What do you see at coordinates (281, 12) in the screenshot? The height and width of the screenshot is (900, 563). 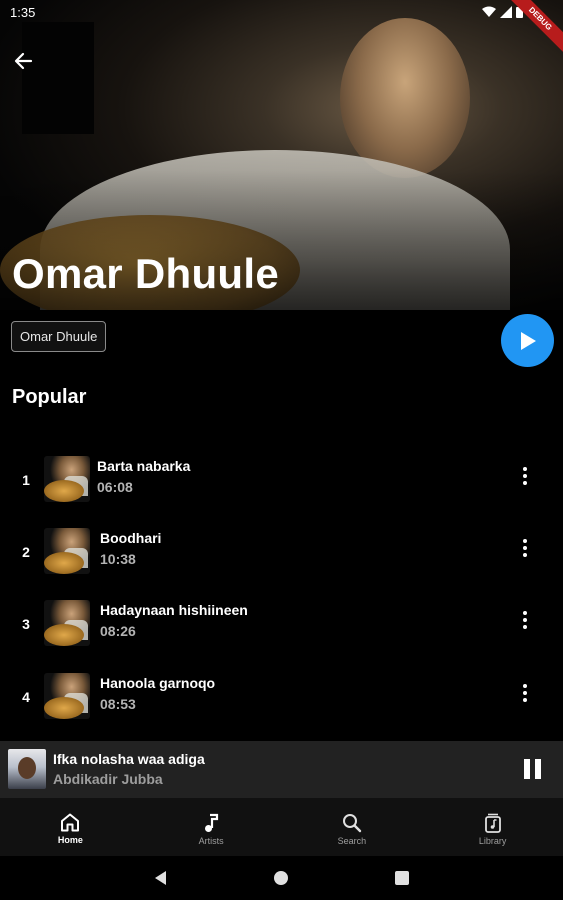 I see `status-bar: 1:35` at bounding box center [281, 12].